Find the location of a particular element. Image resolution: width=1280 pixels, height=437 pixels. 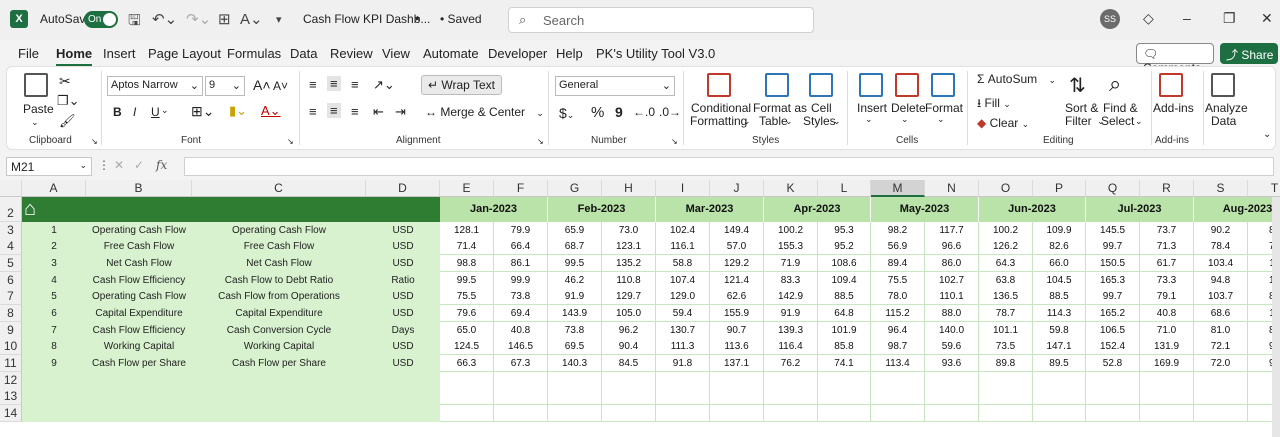

column-header-o: O is located at coordinates (1006, 188).